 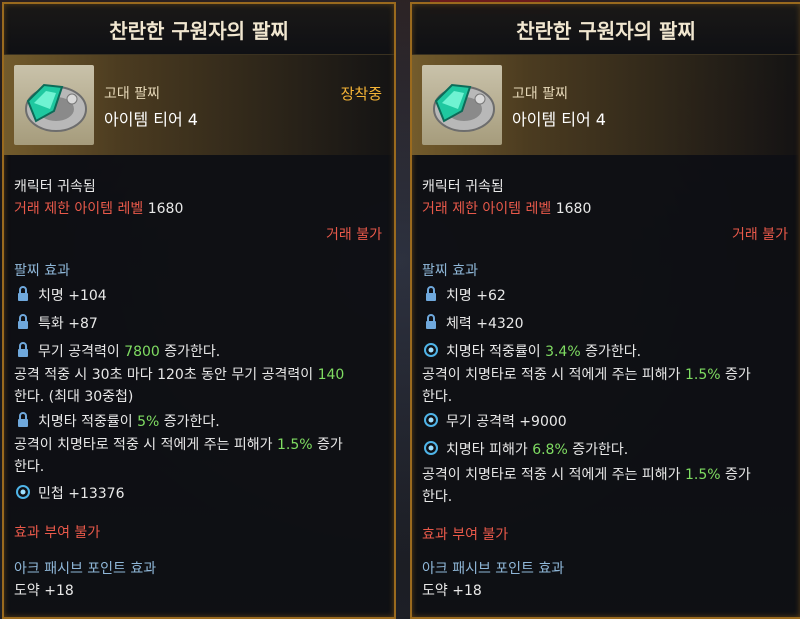 I want to click on item-header: 고대 팔찌 아이템 티어 4 장착중, so click(x=199, y=105).